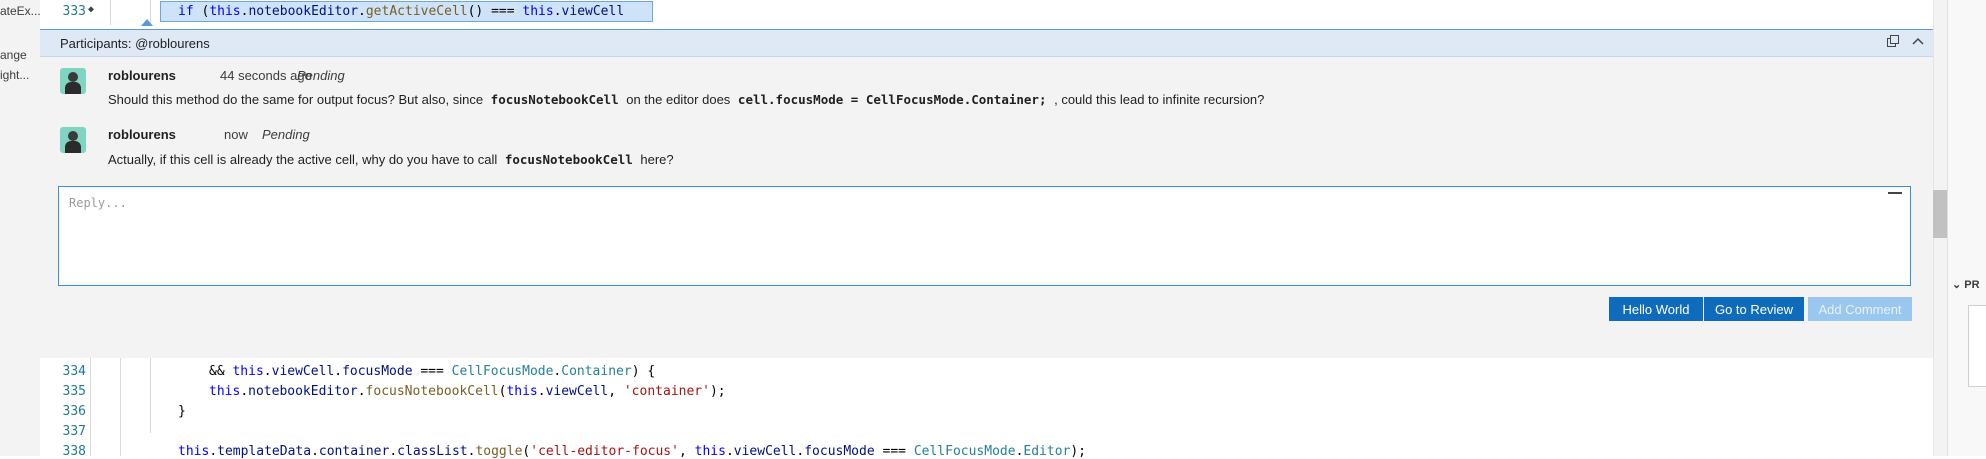  Describe the element at coordinates (74, 371) in the screenshot. I see `line-number: 334` at that location.